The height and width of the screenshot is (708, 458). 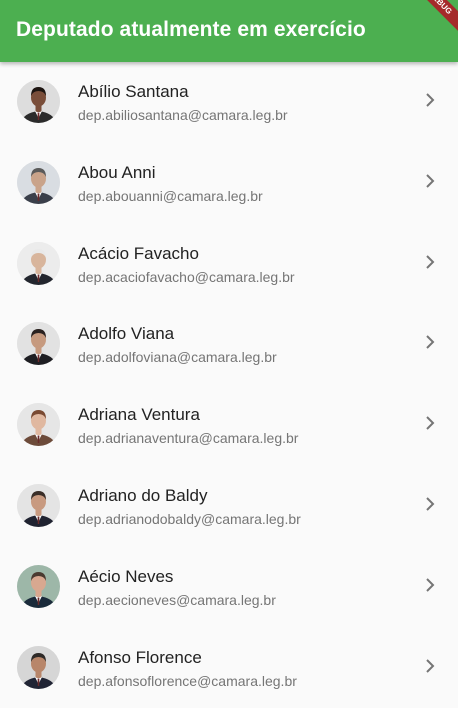 What do you see at coordinates (188, 438) in the screenshot?
I see `deputy-email: dep.adrianaventura@camara.leg.br` at bounding box center [188, 438].